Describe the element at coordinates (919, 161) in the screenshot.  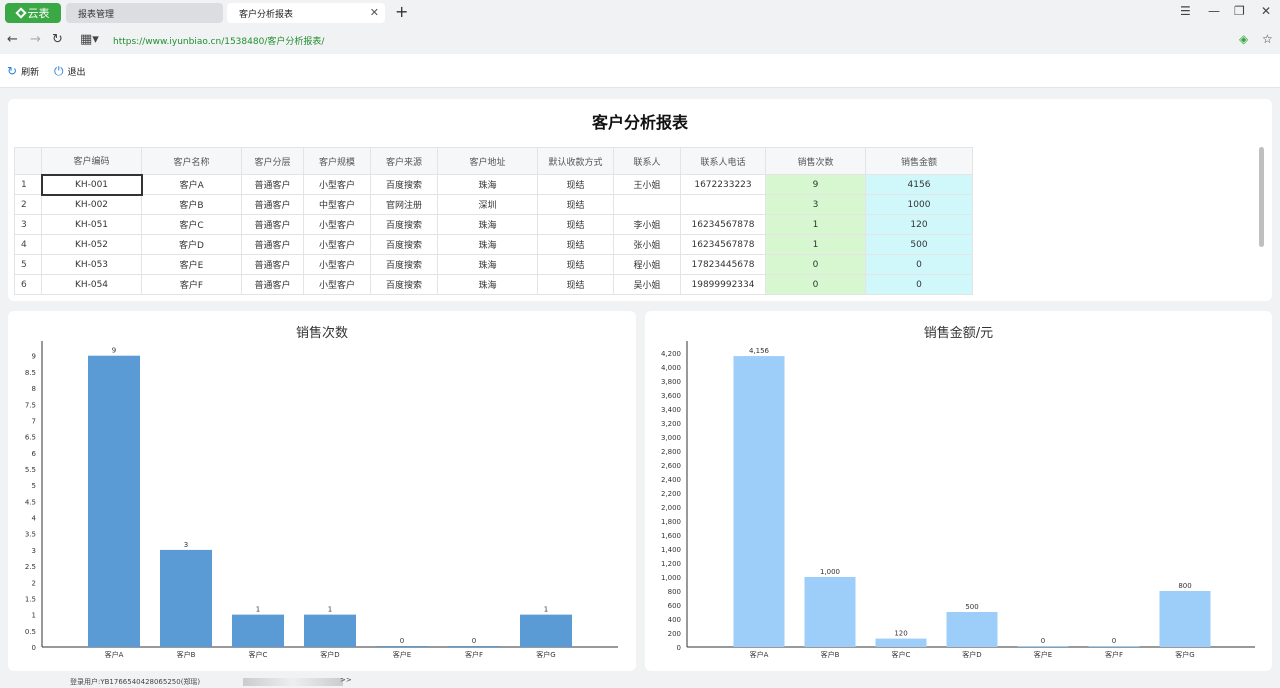
I see `column-header: 销售金额` at that location.